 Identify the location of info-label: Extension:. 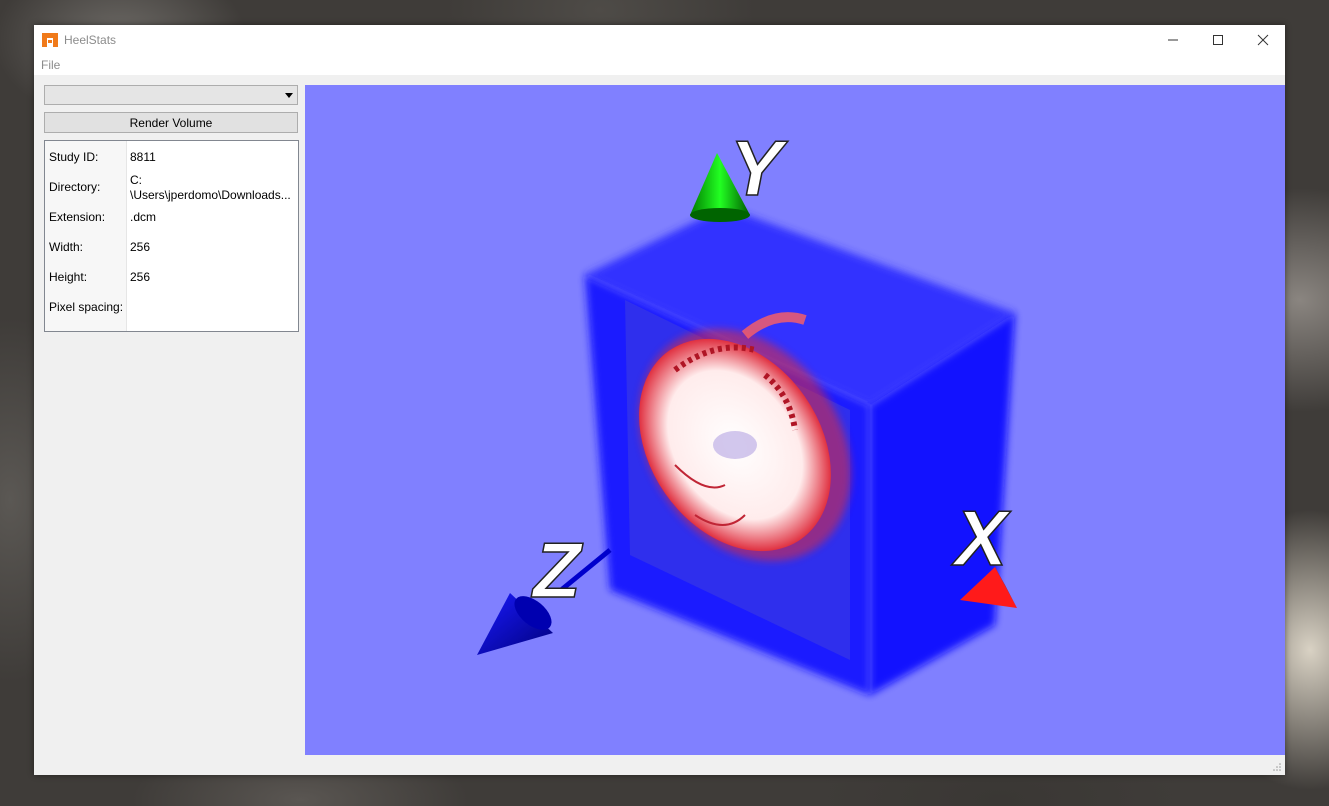
(77, 217).